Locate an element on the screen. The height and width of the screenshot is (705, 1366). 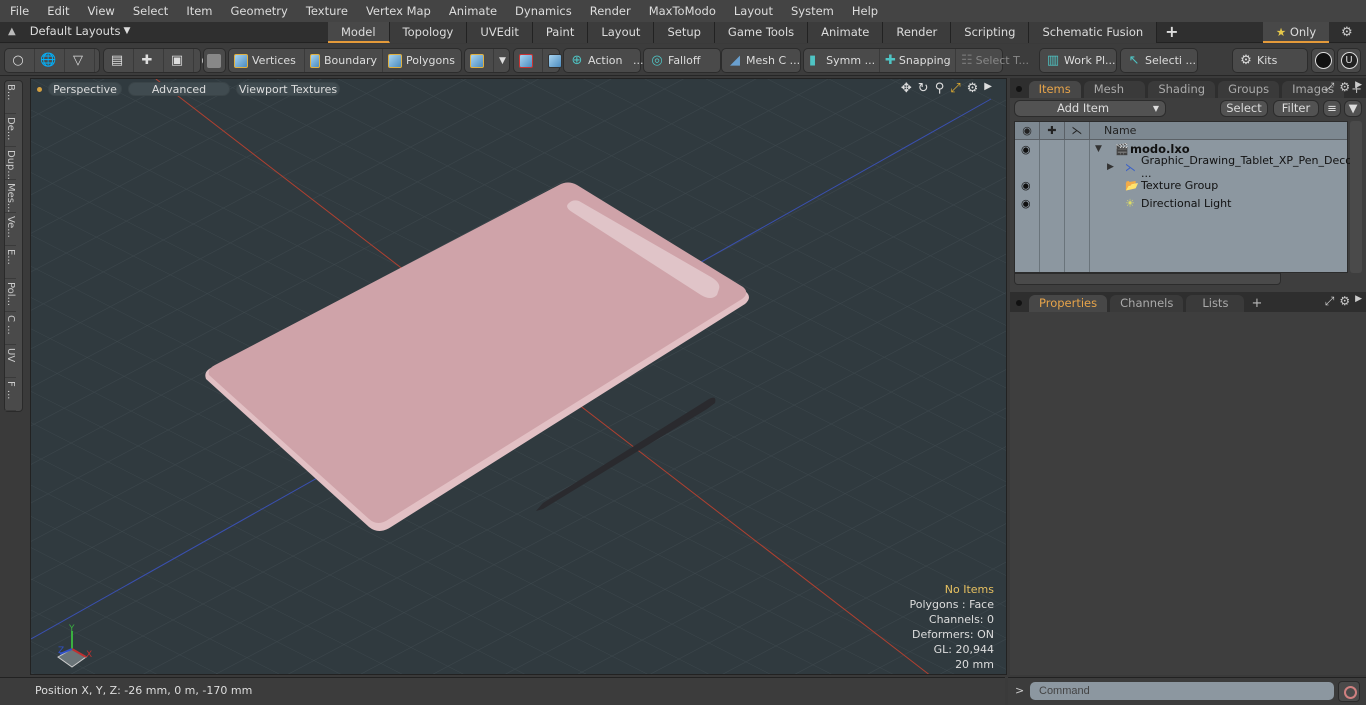
menu-help: Help is located at coordinates (864, 11).